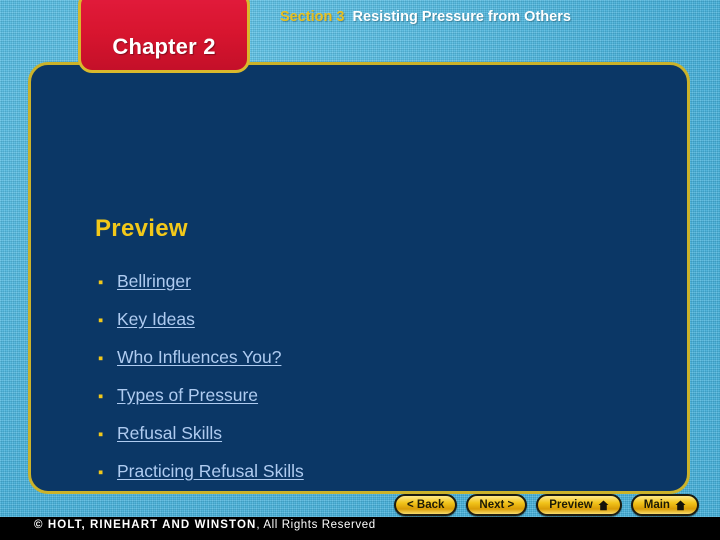  Describe the element at coordinates (355, 290) in the screenshot. I see `list-item: ▪ Bellringer` at that location.